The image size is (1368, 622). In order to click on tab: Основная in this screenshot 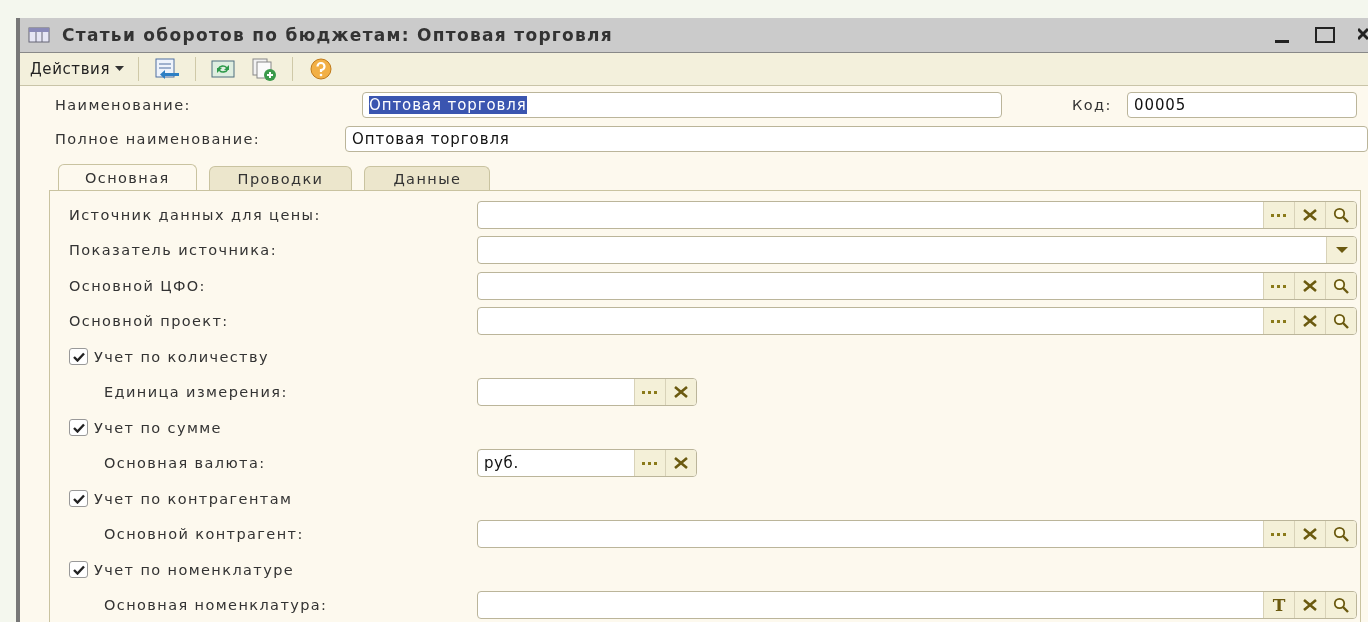, I will do `click(127, 177)`.